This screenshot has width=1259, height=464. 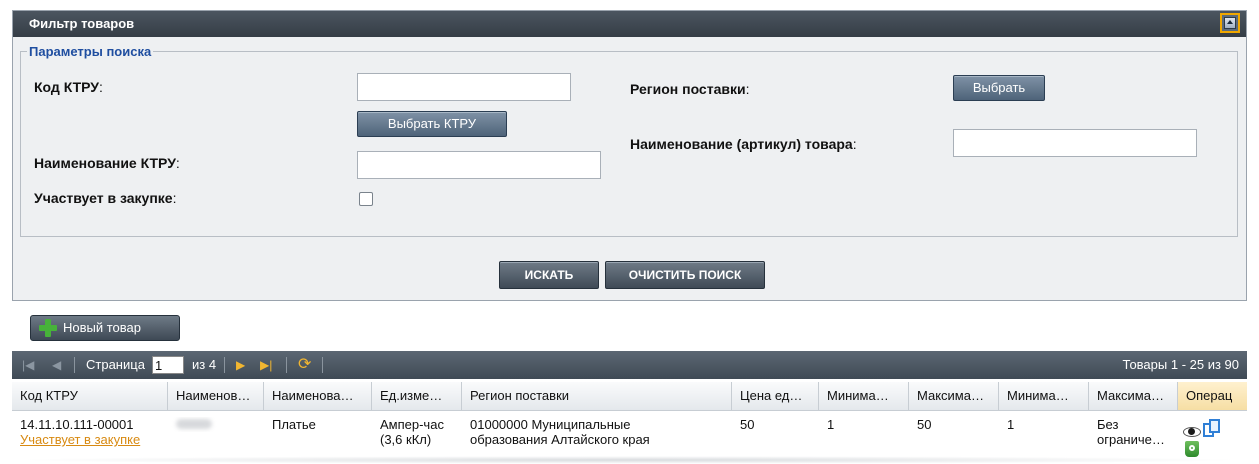 I want to click on cell-unit: Ампер-час (3,6 кКл), so click(x=417, y=432).